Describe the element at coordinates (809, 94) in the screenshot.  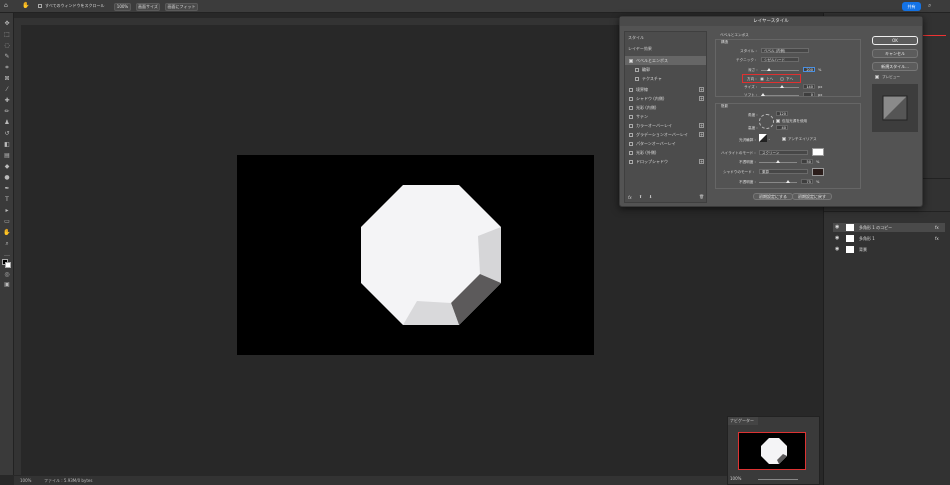
I see `soften-input: 0` at that location.